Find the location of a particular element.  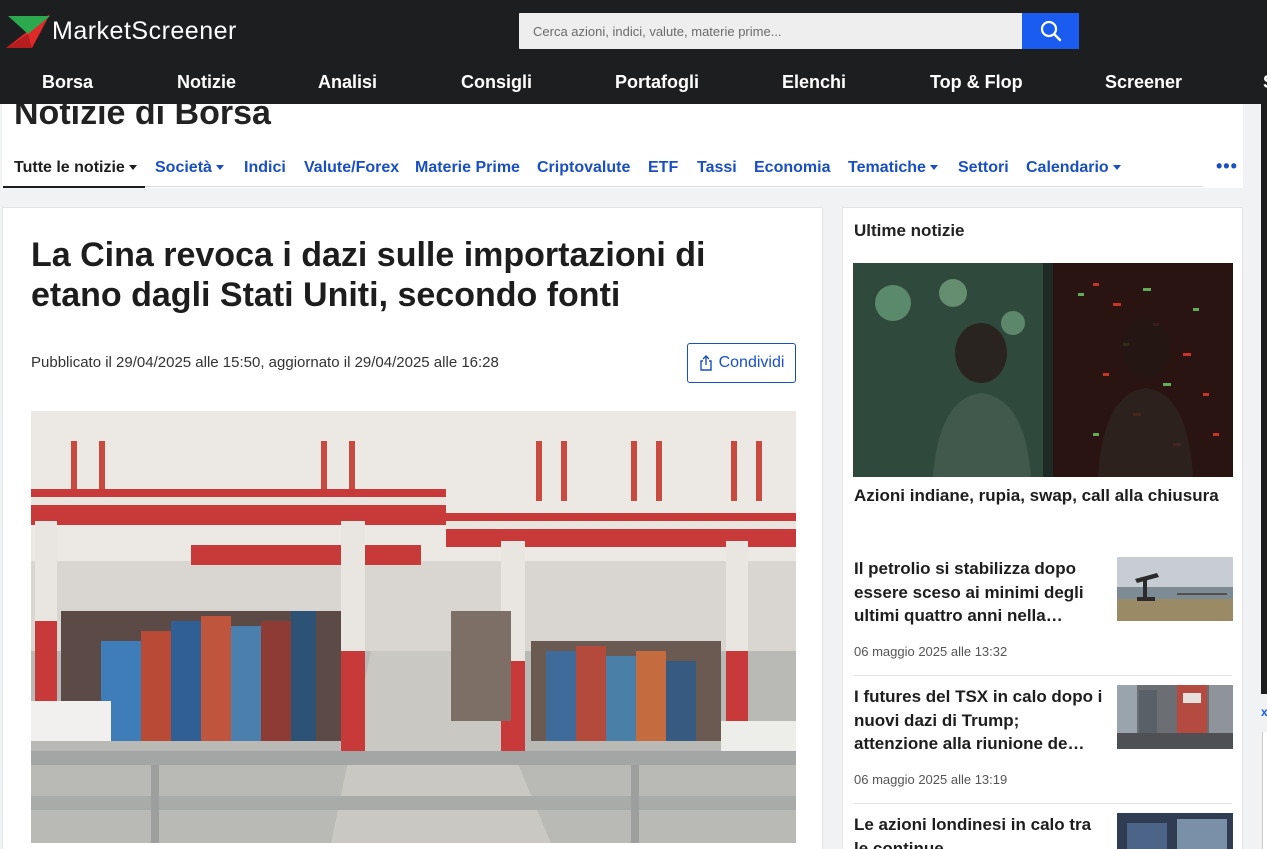

nav-item-elenchi: Elenchi is located at coordinates (814, 82).